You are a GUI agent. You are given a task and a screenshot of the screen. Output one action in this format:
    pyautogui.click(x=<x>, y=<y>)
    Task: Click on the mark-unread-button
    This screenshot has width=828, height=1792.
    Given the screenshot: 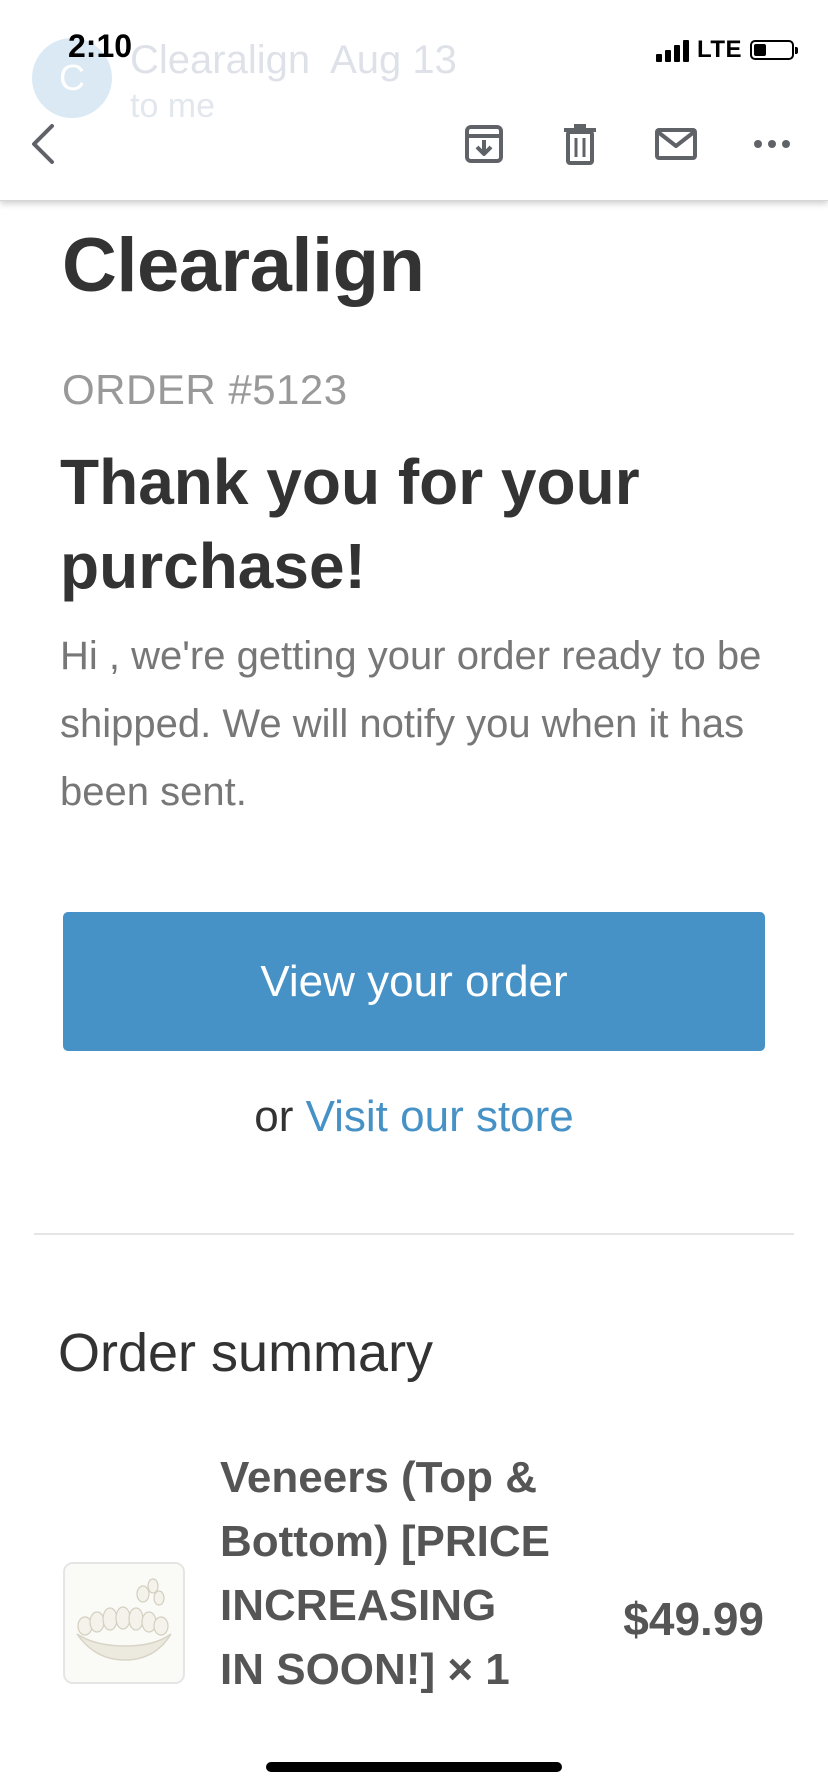 What is the action you would take?
    pyautogui.click(x=676, y=144)
    